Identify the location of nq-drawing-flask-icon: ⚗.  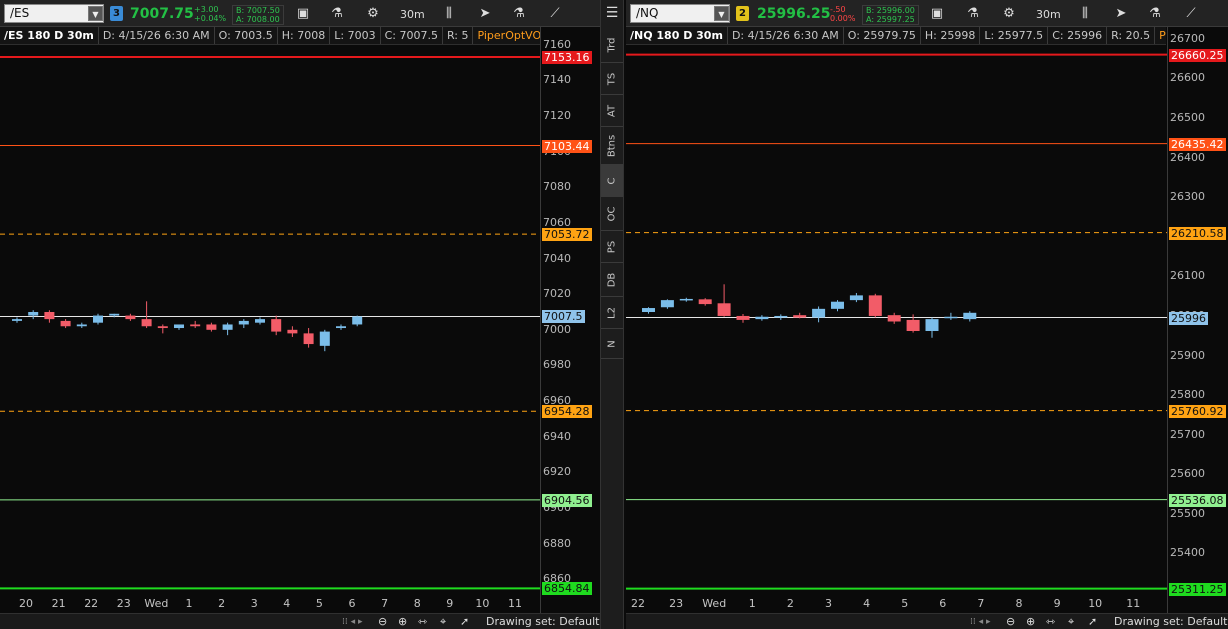
(1155, 13).